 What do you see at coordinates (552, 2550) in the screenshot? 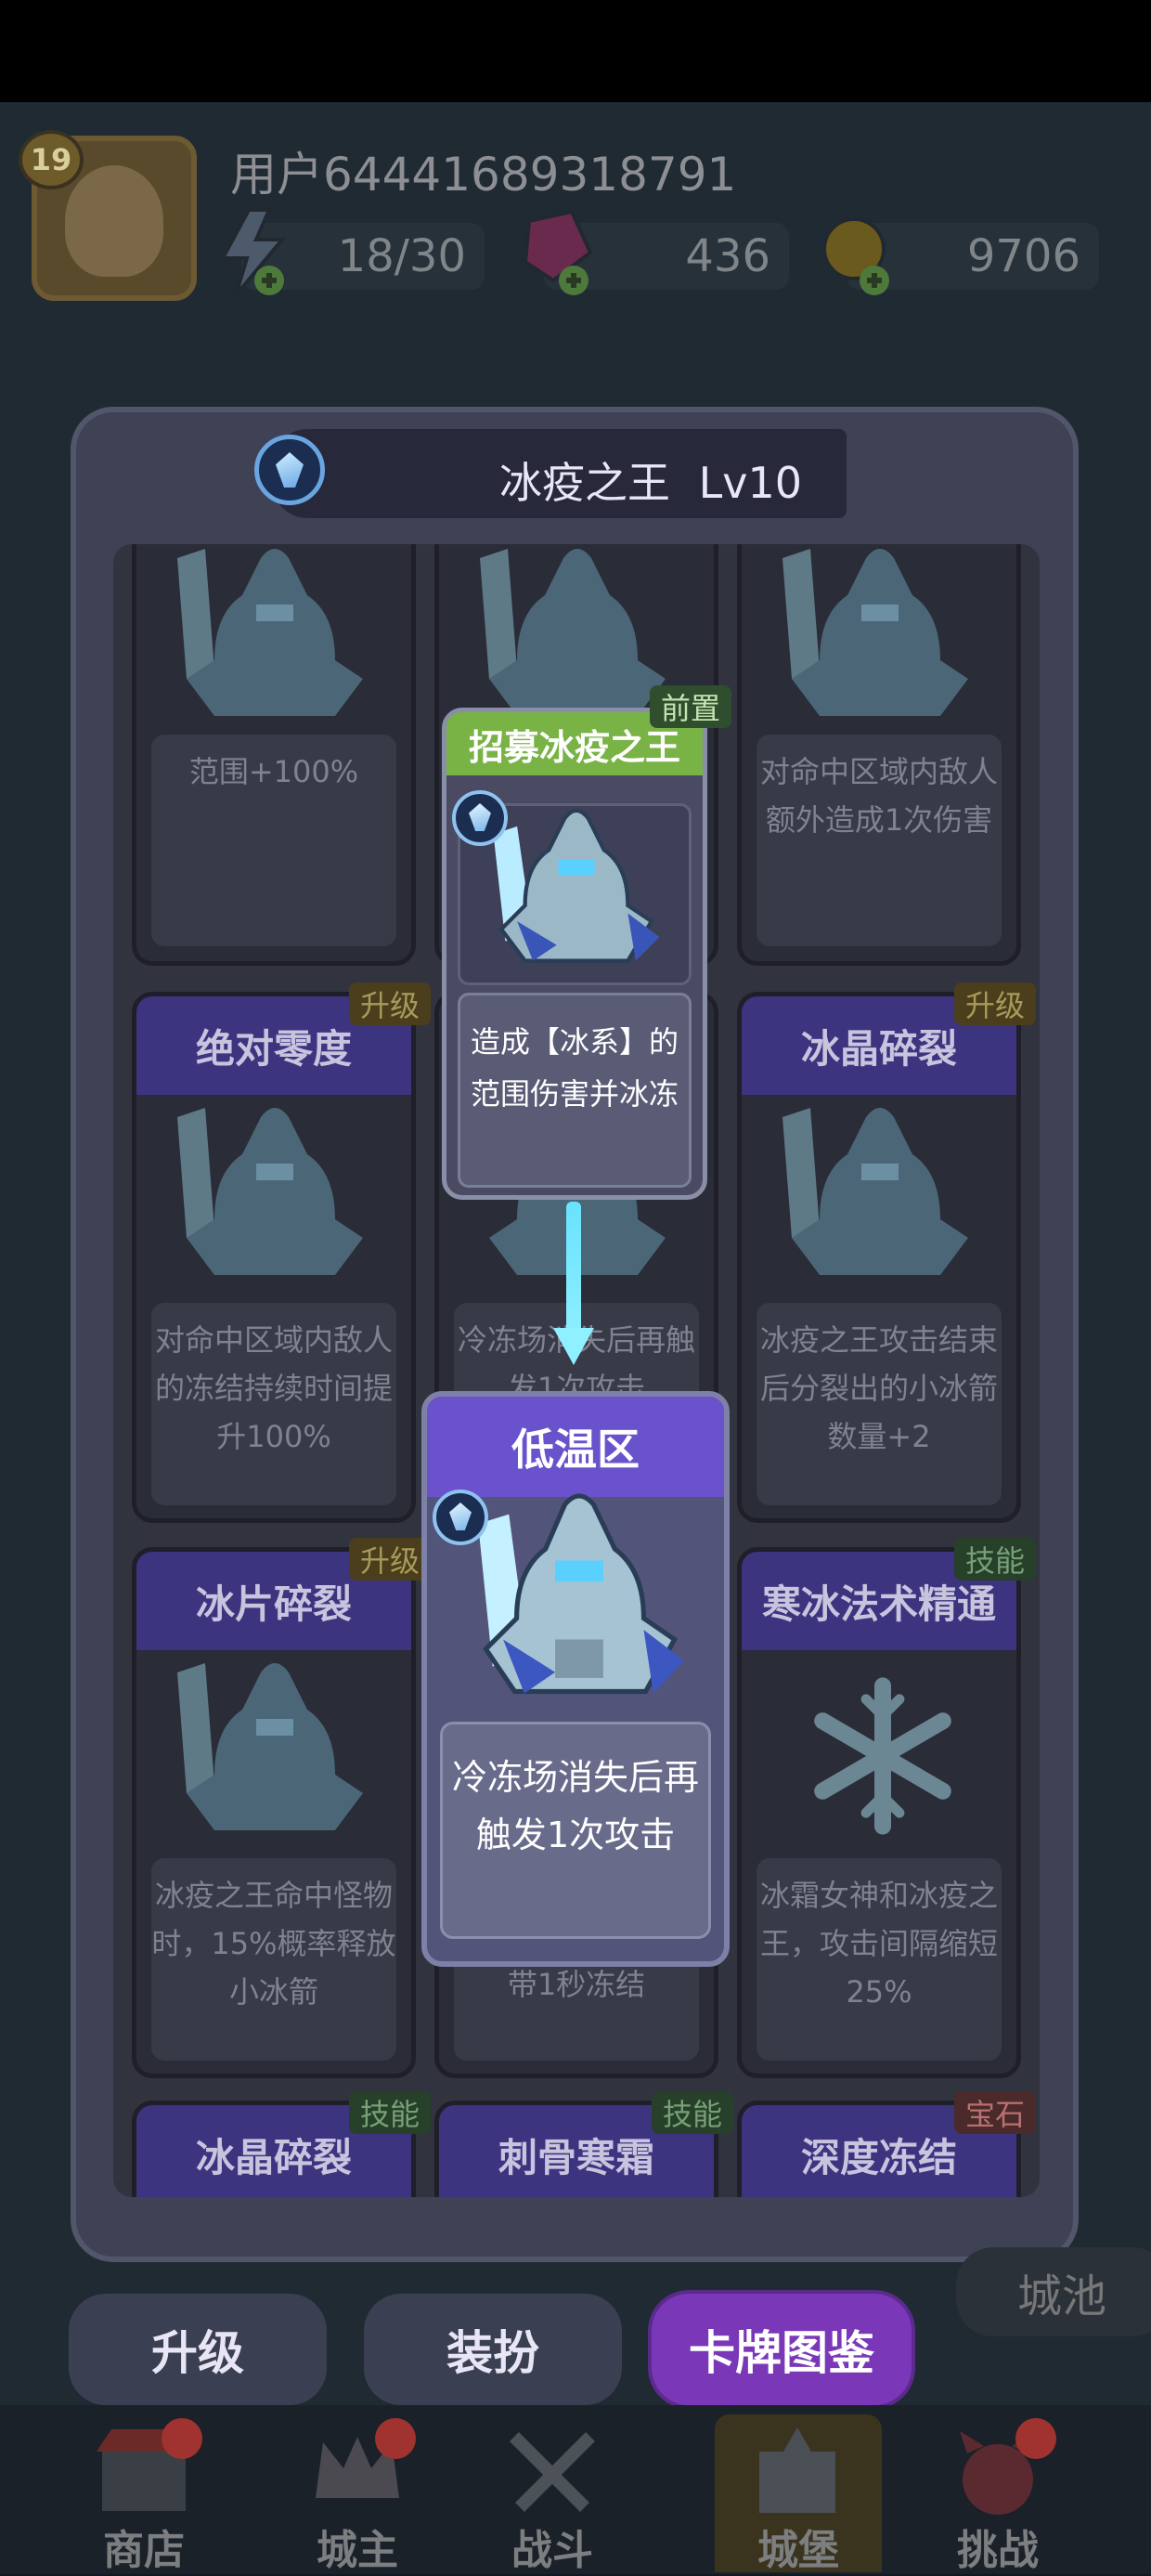
I see `nav-battle-label: 战斗` at bounding box center [552, 2550].